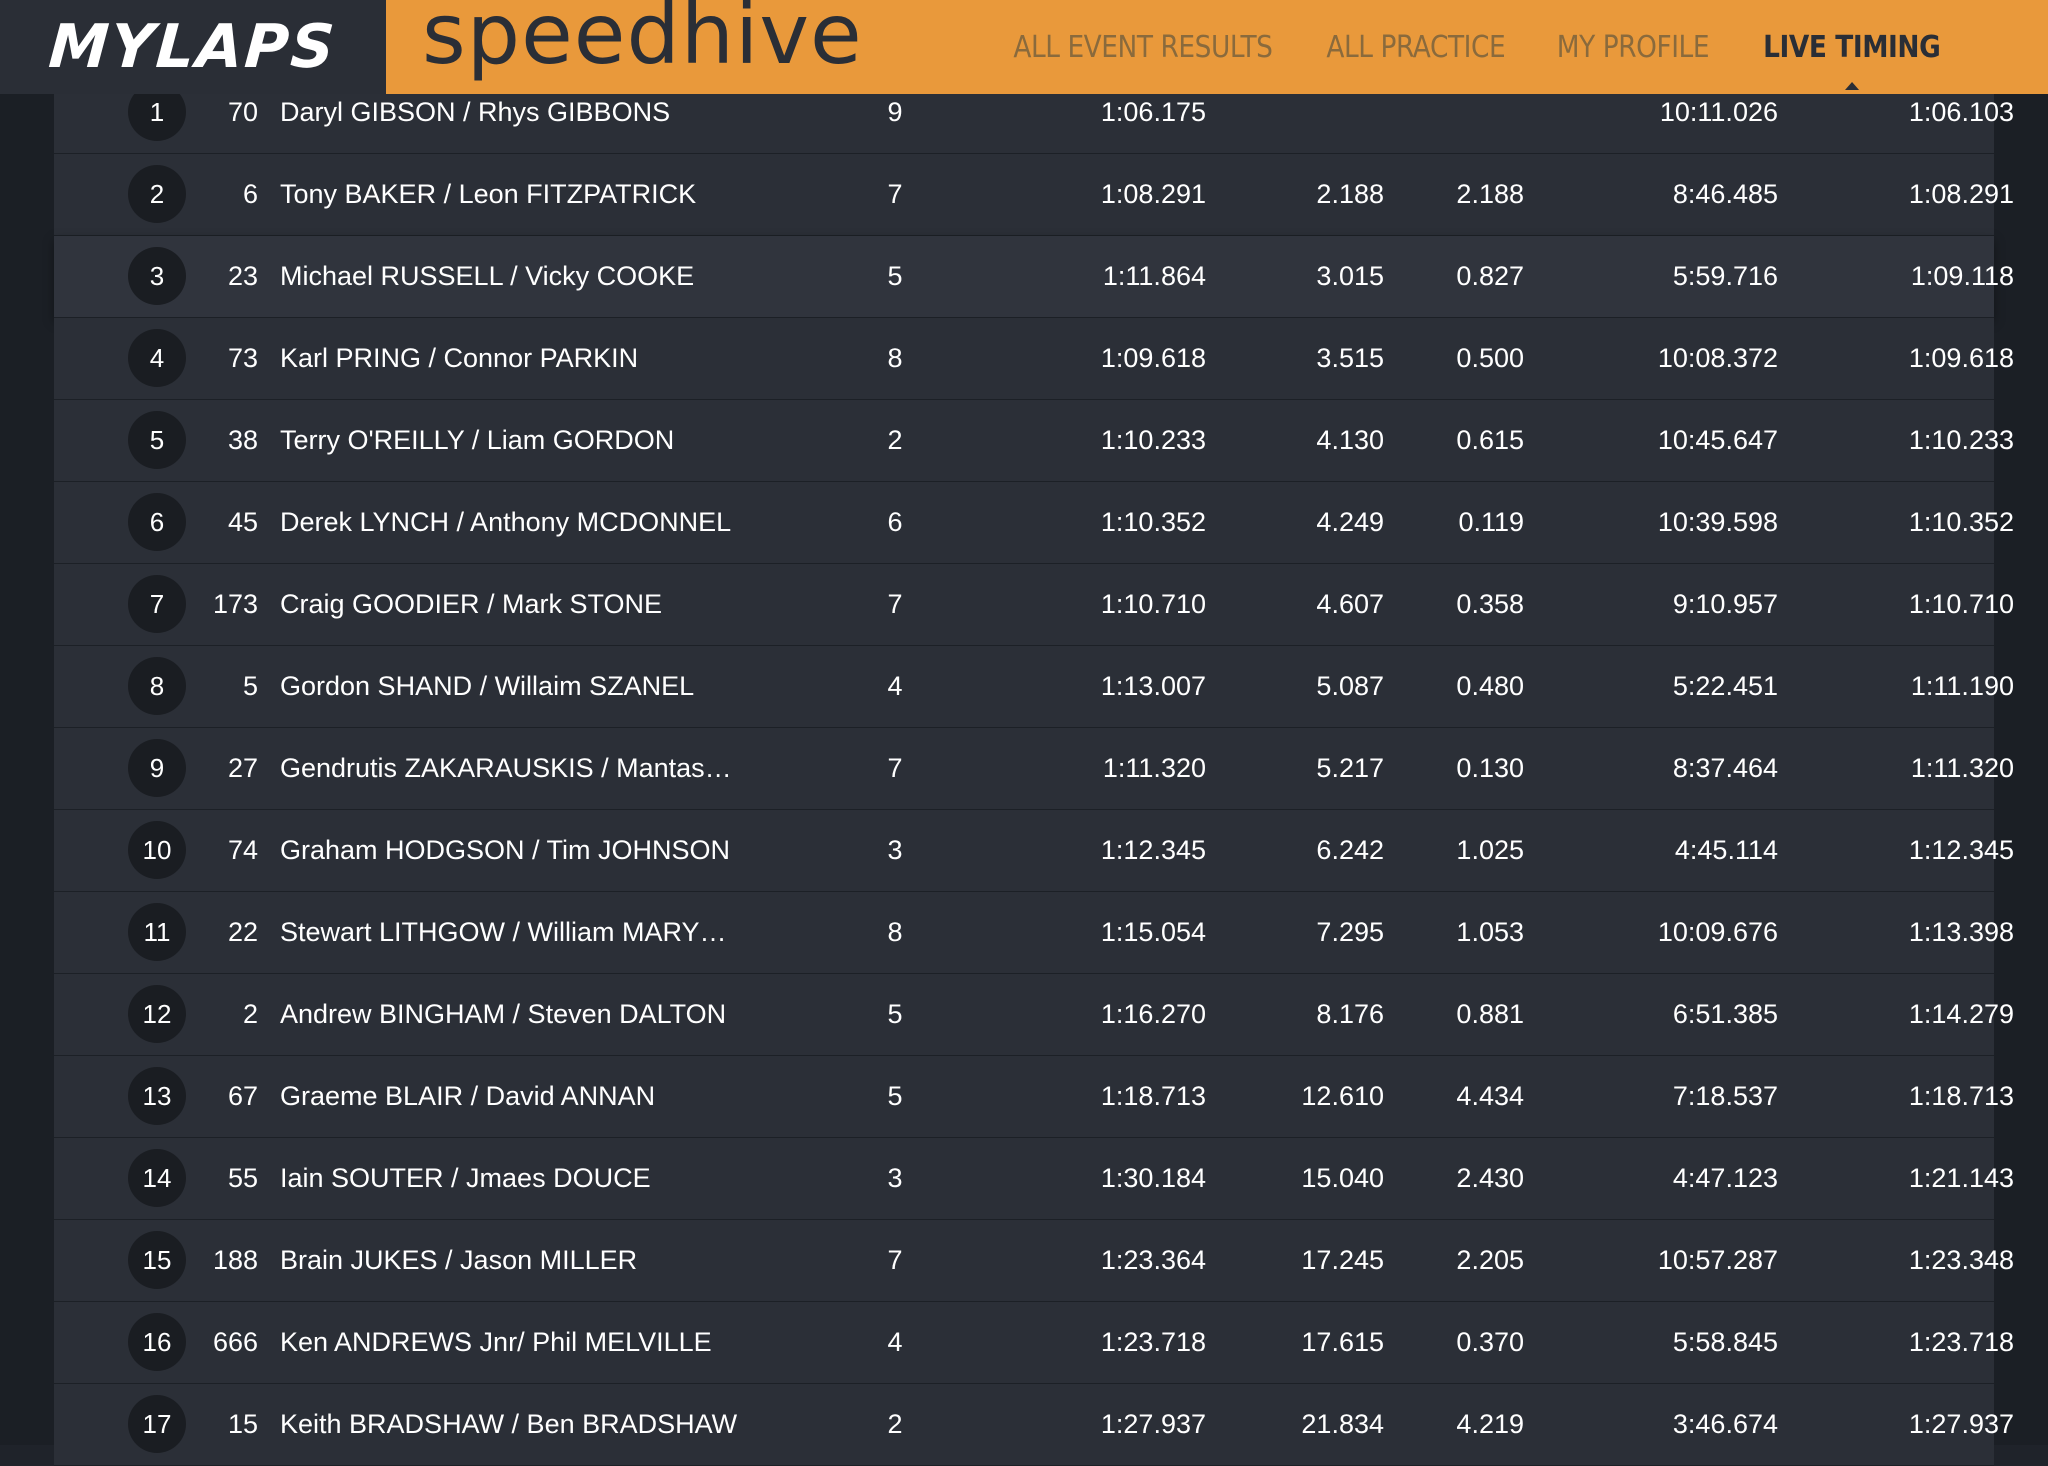  Describe the element at coordinates (1350, 522) in the screenshot. I see `gap-to-leader: 4.249` at that location.